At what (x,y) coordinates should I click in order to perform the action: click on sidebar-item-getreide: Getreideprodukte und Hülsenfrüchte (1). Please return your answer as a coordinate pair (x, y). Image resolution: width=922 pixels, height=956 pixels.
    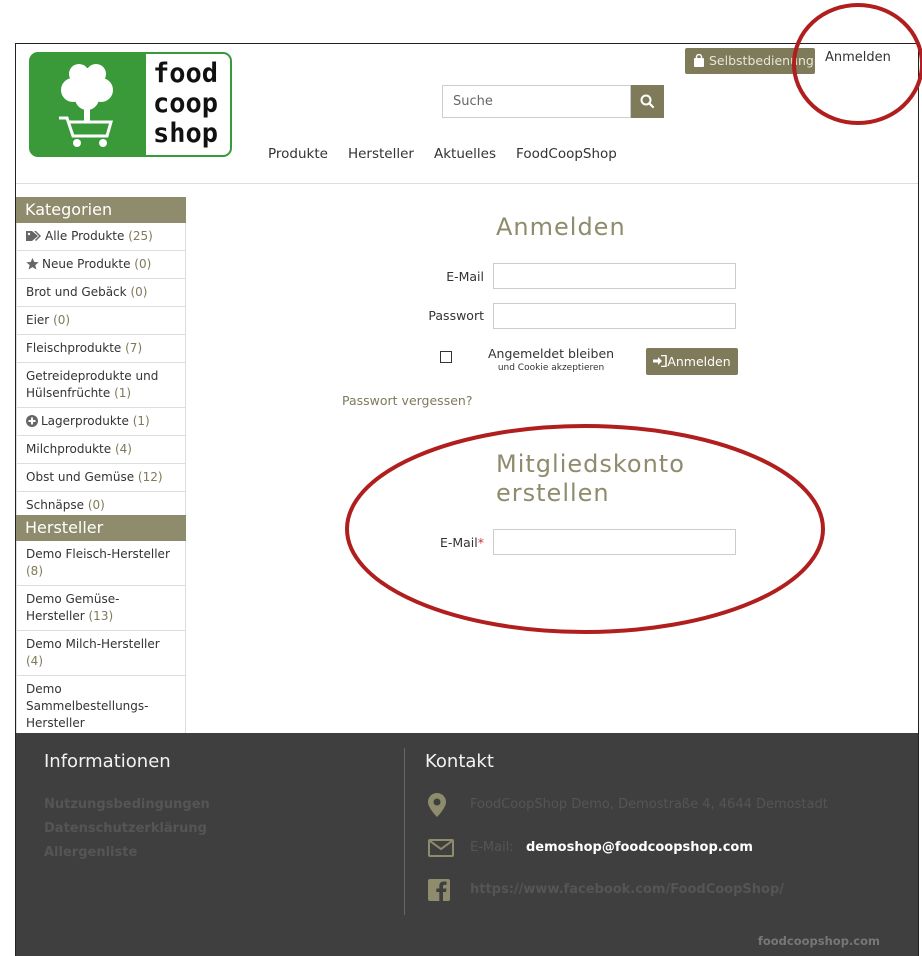
    Looking at the image, I should click on (101, 385).